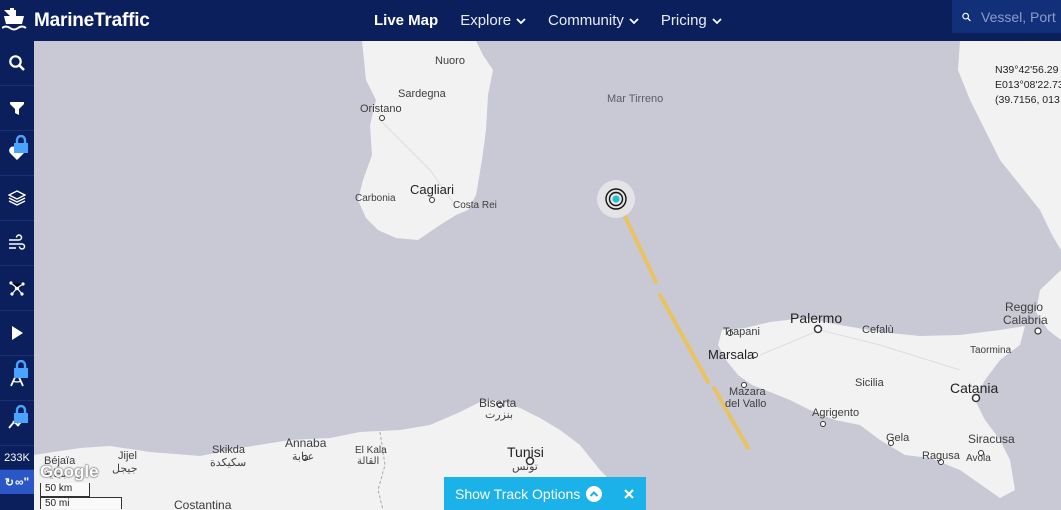  What do you see at coordinates (65, 490) in the screenshot?
I see `scale-km: 50 km` at bounding box center [65, 490].